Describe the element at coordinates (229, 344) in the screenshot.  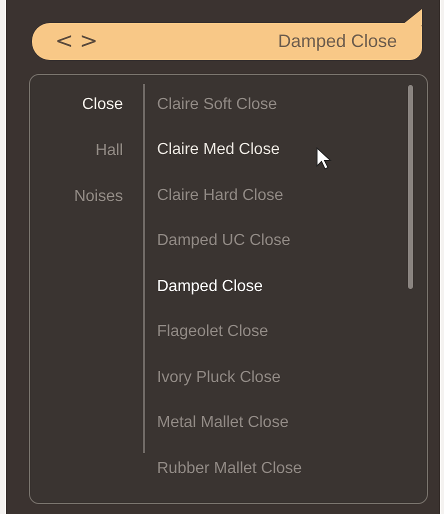
I see `preset-item: Flageolet Close` at that location.